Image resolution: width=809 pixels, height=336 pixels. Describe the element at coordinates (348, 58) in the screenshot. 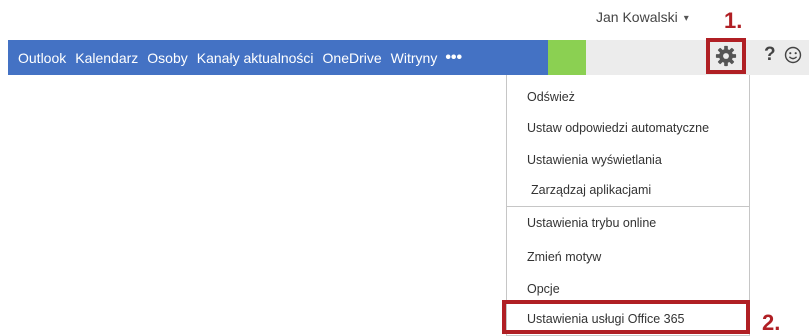

I see `nav-item-onedrive: OneDrive` at that location.